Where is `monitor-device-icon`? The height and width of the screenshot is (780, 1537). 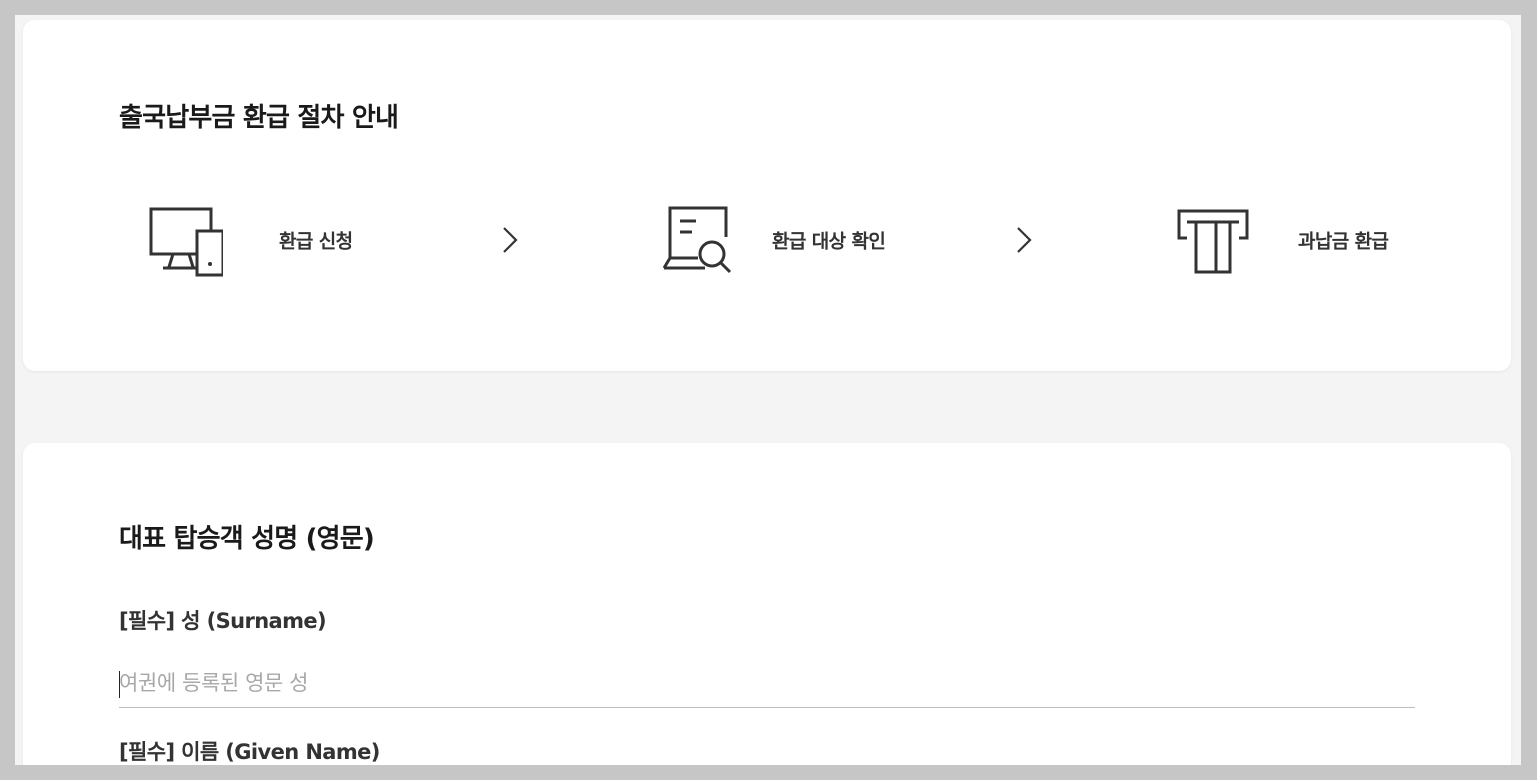
monitor-device-icon is located at coordinates (186, 242).